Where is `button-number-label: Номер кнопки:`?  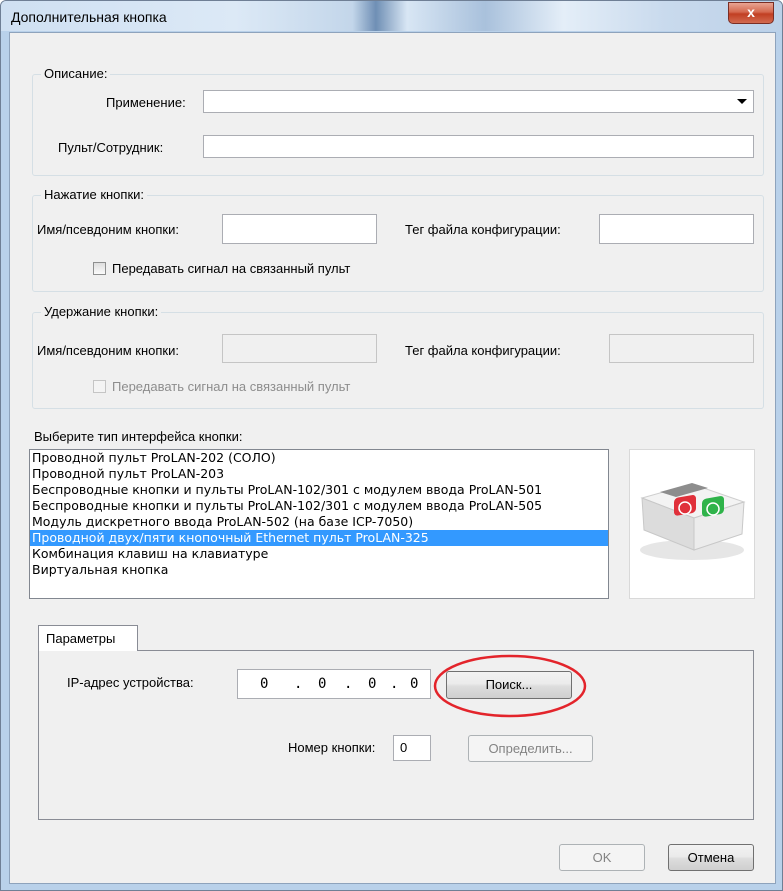
button-number-label: Номер кнопки: is located at coordinates (332, 747).